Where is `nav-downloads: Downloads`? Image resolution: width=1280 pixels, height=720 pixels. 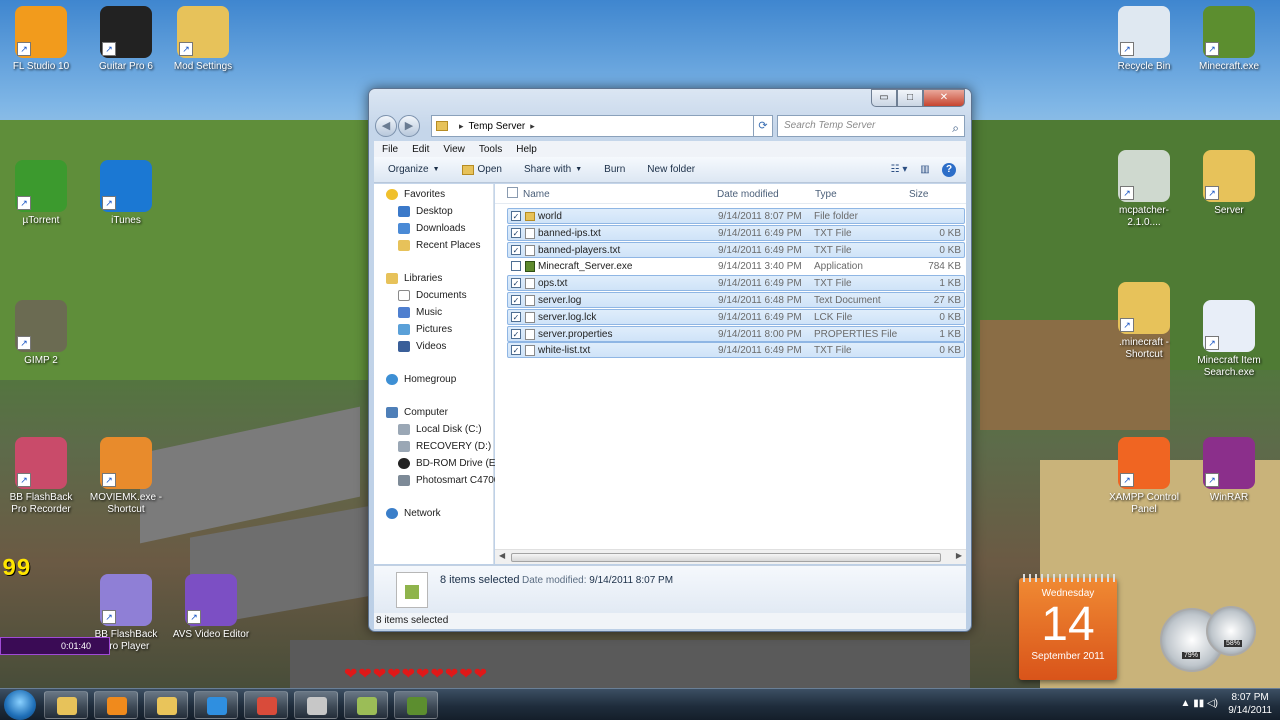
nav-downloads: Downloads is located at coordinates (431, 228).